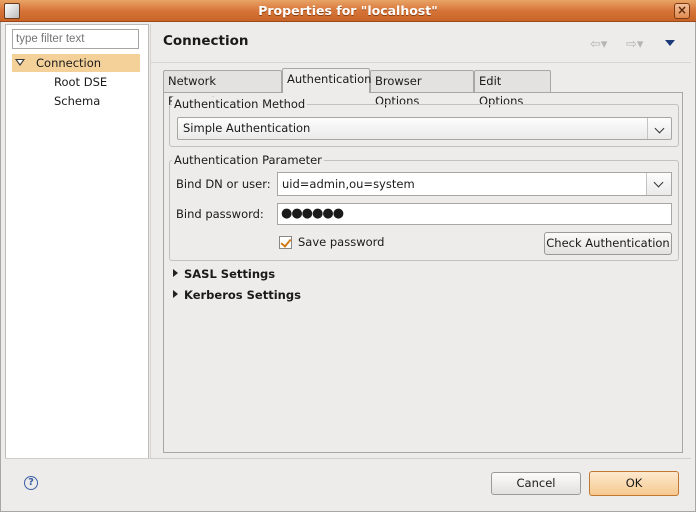 This screenshot has height=512, width=696. I want to click on arrow-left-icon: ⇦▾, so click(598, 44).